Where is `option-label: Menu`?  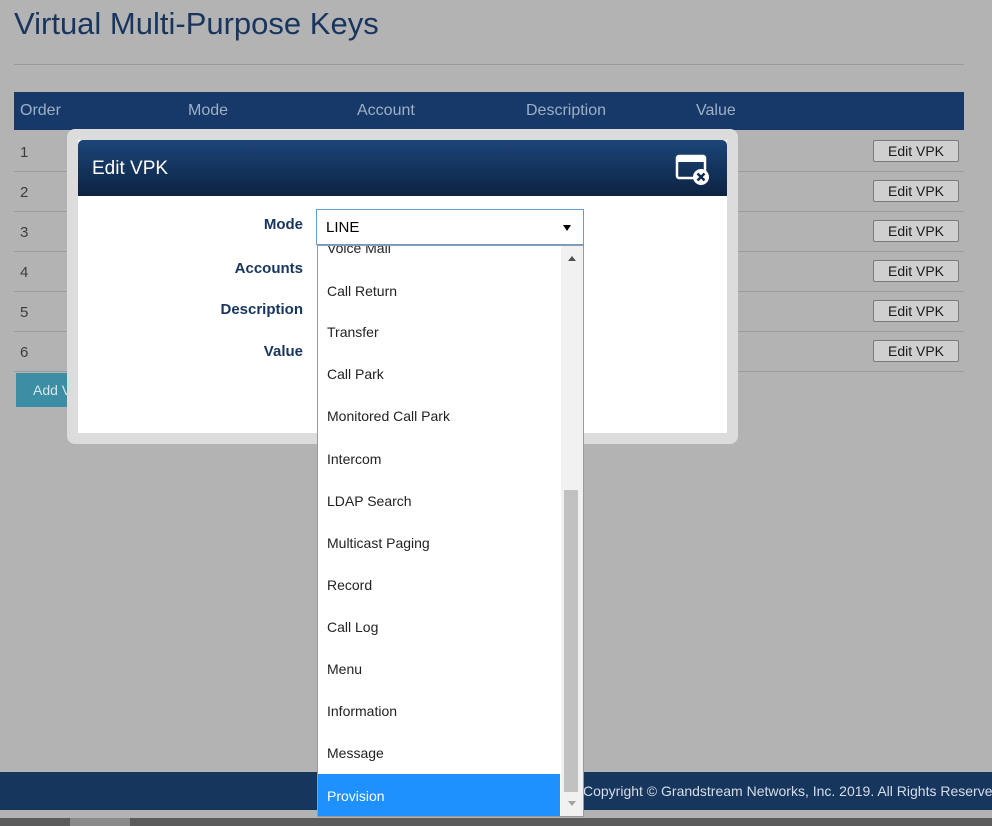
option-label: Menu is located at coordinates (345, 669).